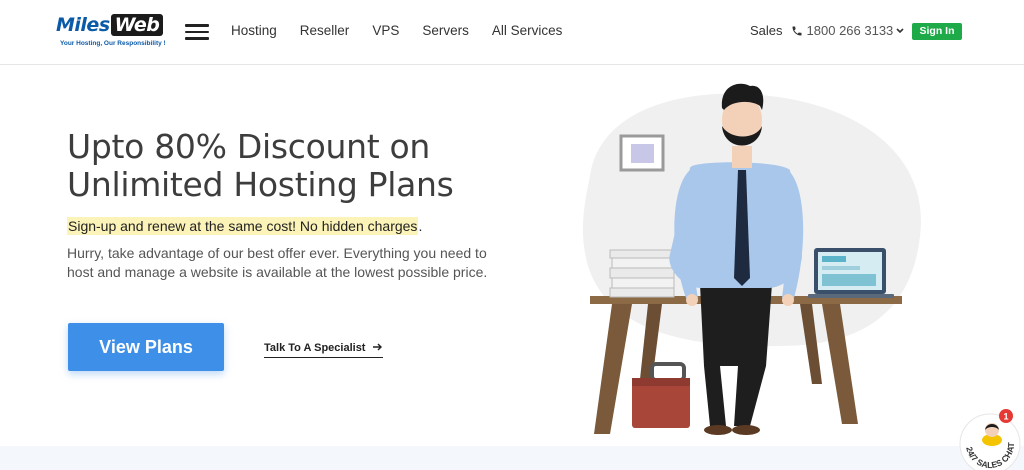 This screenshot has height=470, width=1024. What do you see at coordinates (315, 348) in the screenshot?
I see `talk-to-specialist-label: Talk To A Specialist` at bounding box center [315, 348].